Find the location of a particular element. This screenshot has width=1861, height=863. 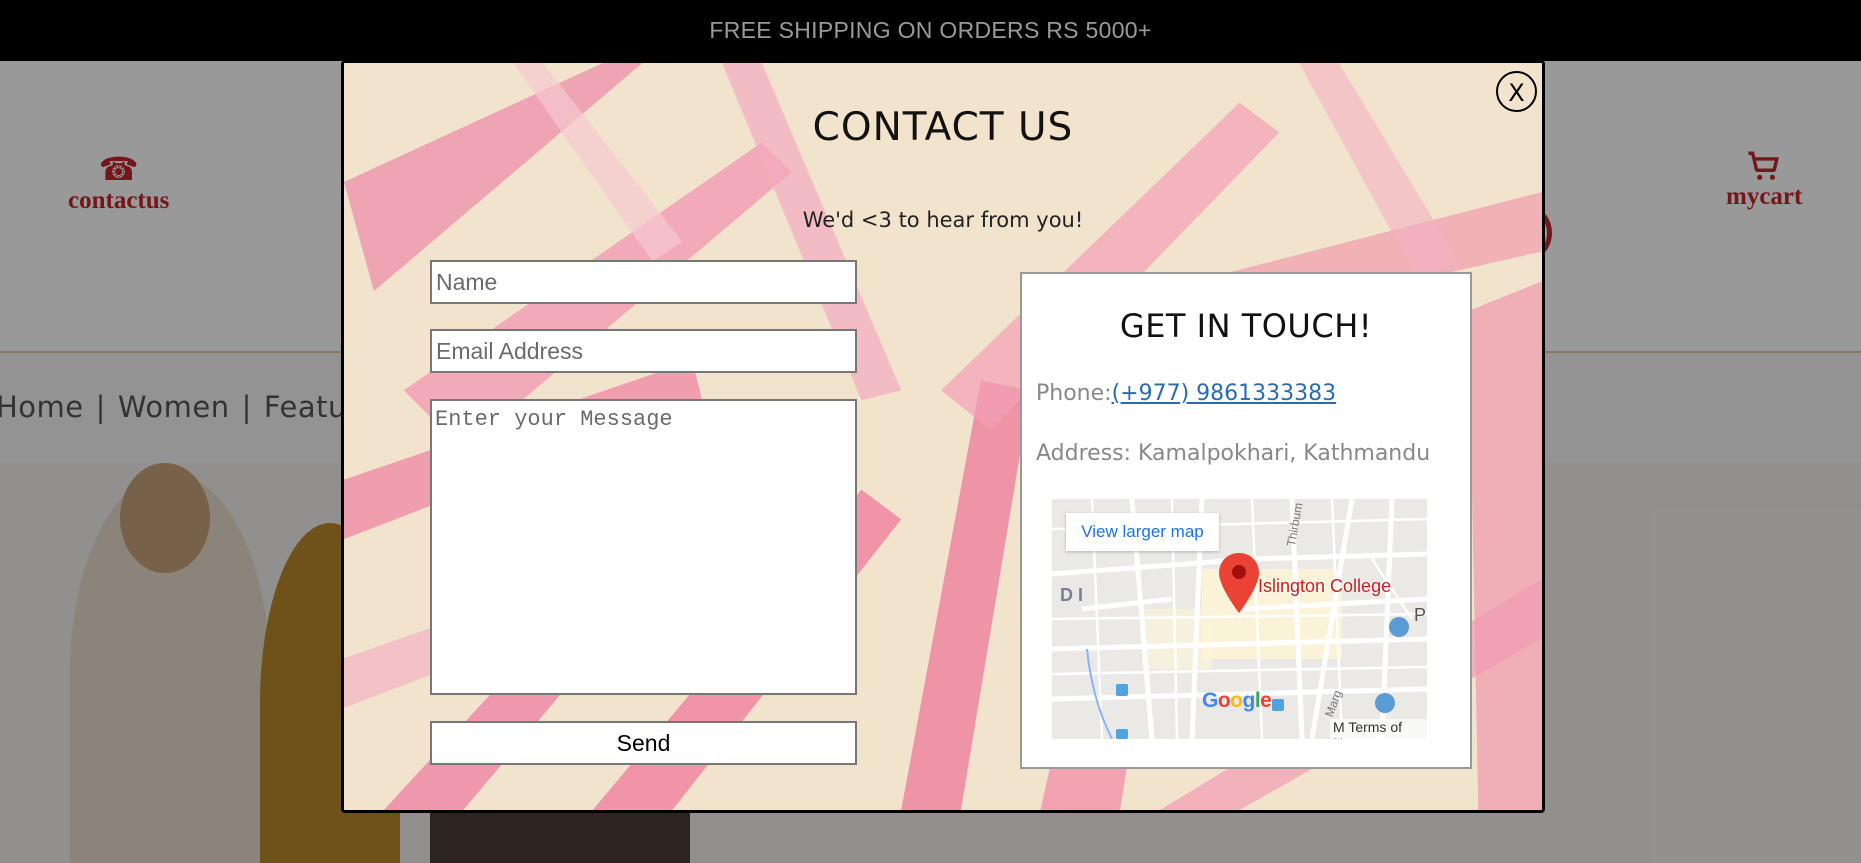

google-logo: Google is located at coordinates (1237, 701).